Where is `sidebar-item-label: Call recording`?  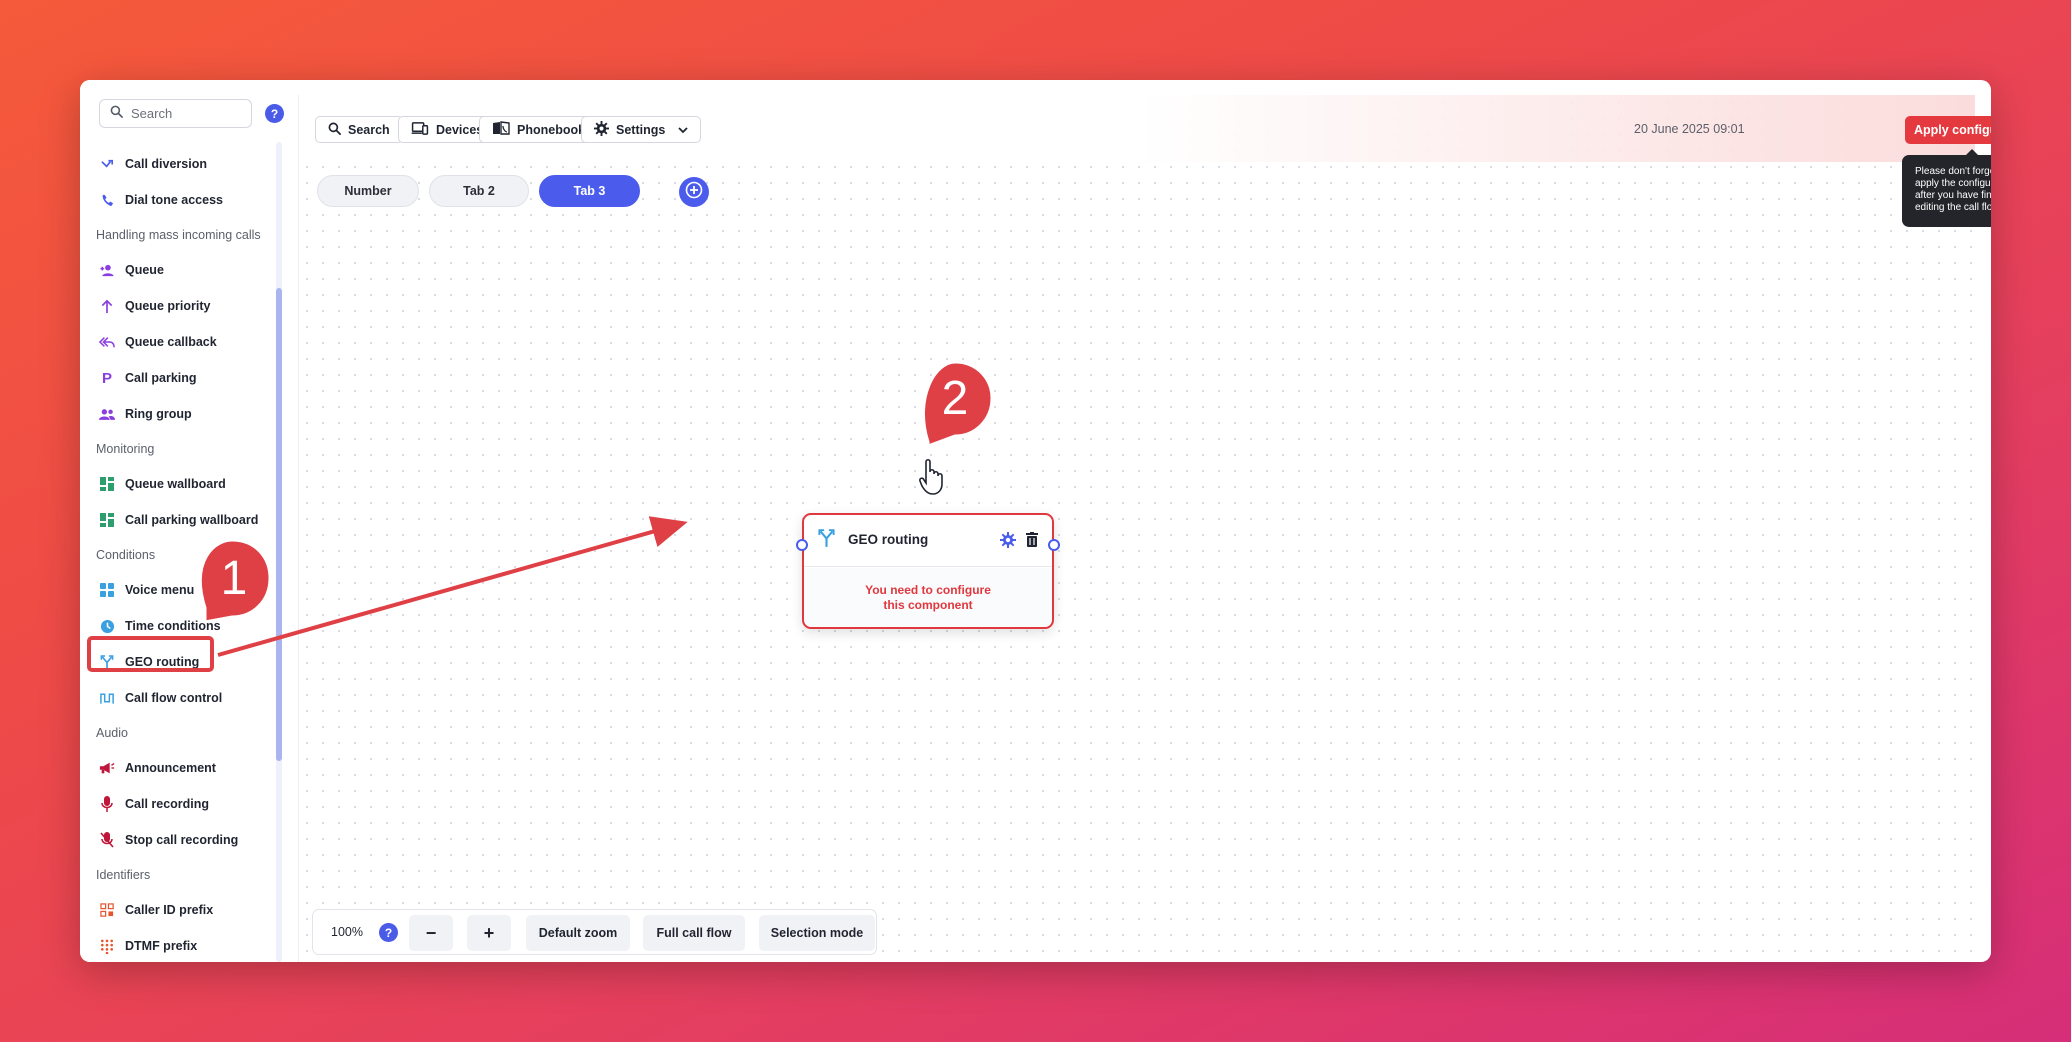 sidebar-item-label: Call recording is located at coordinates (167, 804).